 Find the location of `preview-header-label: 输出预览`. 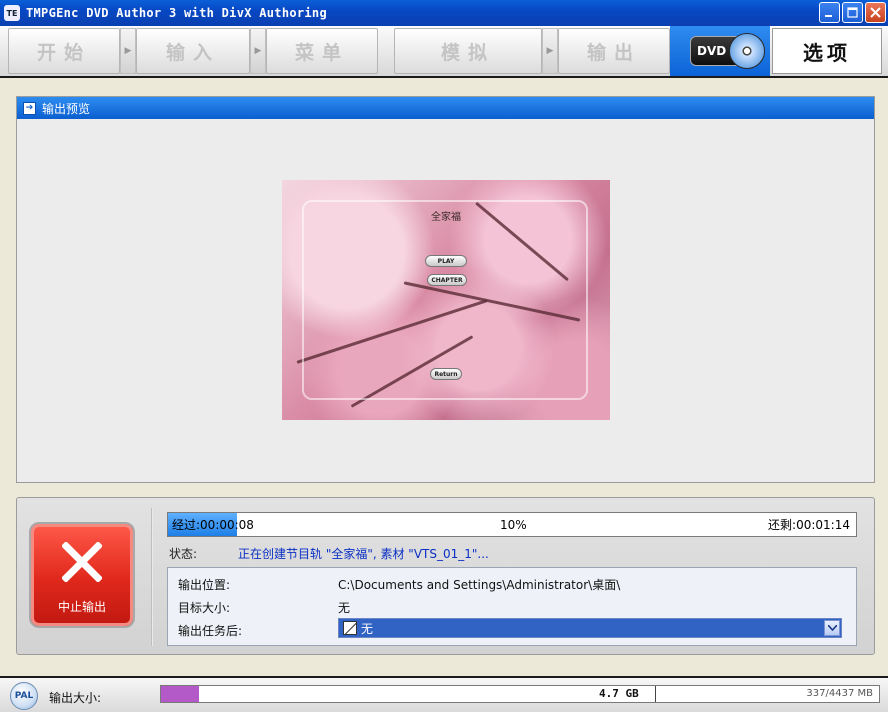

preview-header-label: 输出预览 is located at coordinates (66, 108).